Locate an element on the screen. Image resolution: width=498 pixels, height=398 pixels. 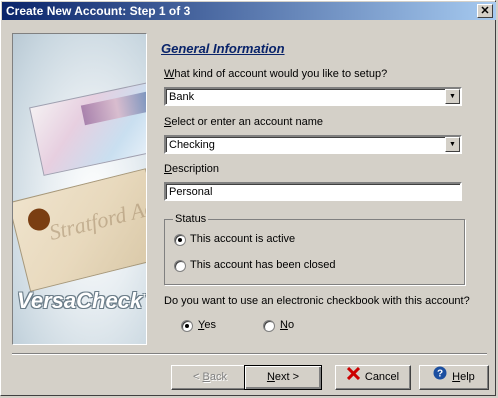
close-button: ✕ is located at coordinates (485, 11).